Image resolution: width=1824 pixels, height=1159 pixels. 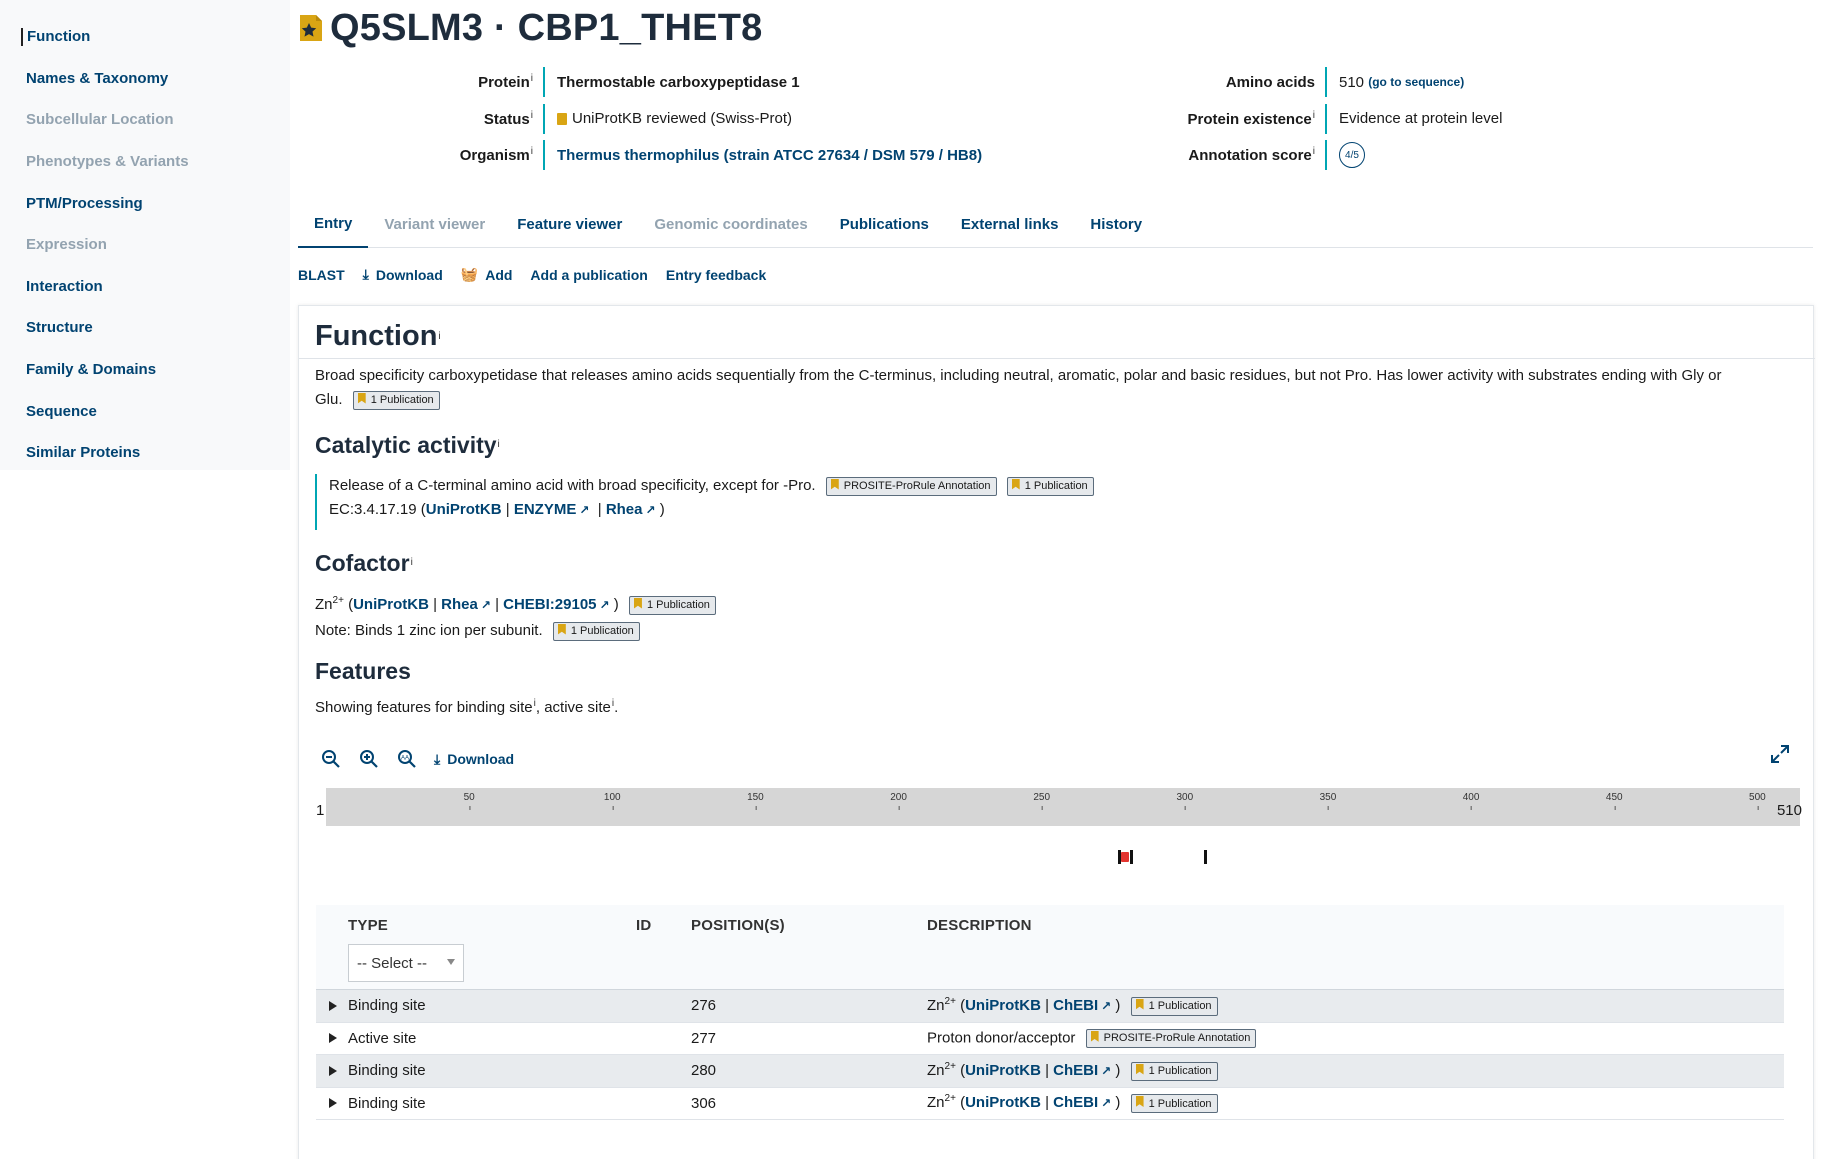 I want to click on feature-position: 276, so click(x=704, y=1006).